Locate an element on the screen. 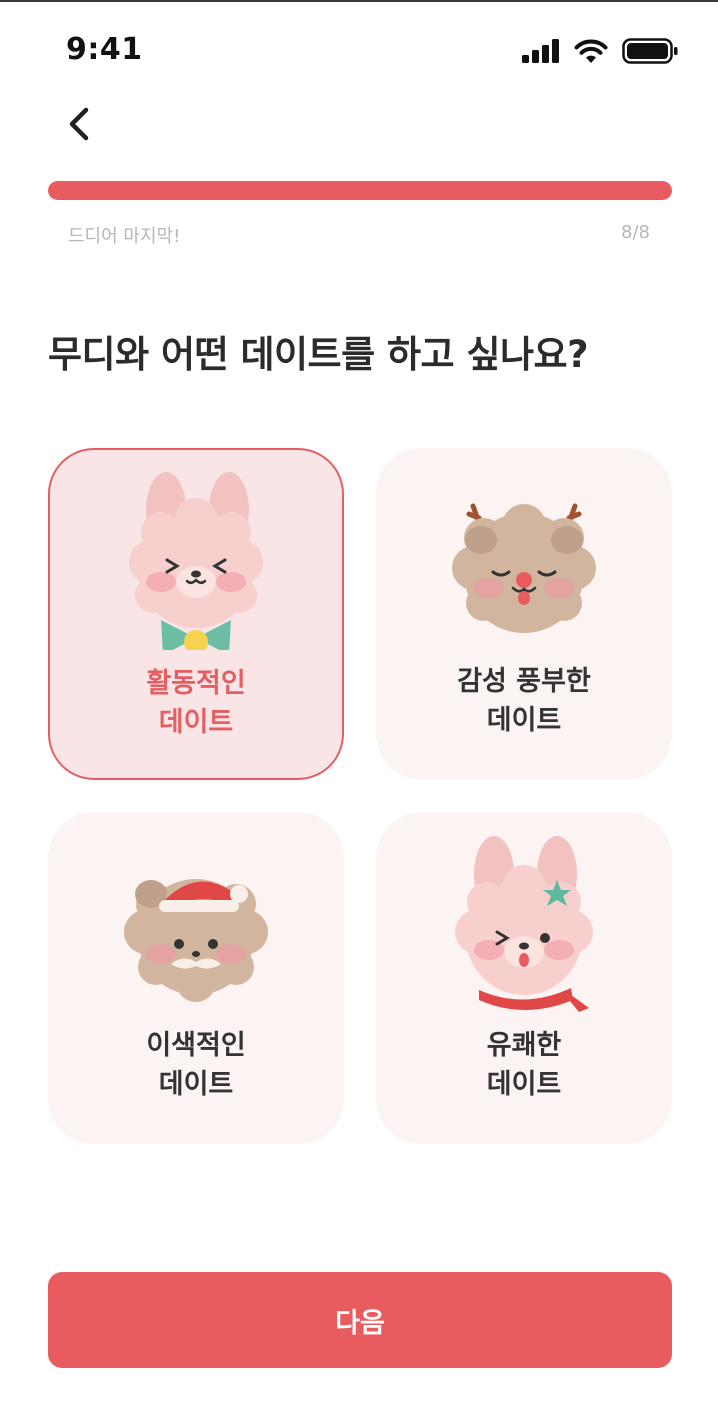  option-label-line1: 이색적인 is located at coordinates (196, 1045).